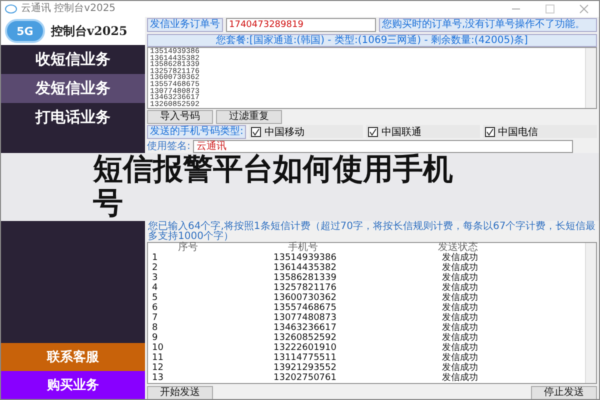  What do you see at coordinates (155, 328) in the screenshot?
I see `table-cell-text: 8` at bounding box center [155, 328].